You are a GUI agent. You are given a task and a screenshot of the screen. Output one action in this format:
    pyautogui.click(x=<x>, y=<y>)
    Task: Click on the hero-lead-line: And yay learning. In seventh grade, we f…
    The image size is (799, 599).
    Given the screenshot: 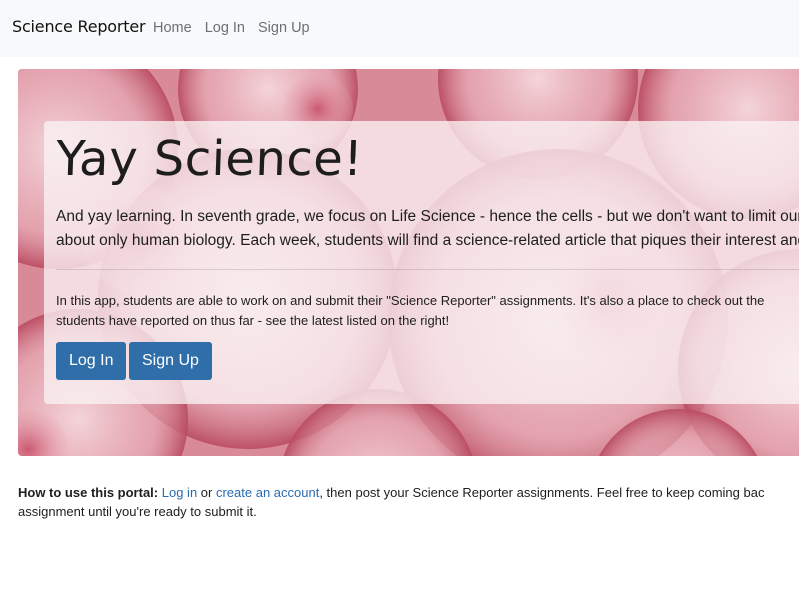 What is the action you would take?
    pyautogui.click(x=427, y=216)
    